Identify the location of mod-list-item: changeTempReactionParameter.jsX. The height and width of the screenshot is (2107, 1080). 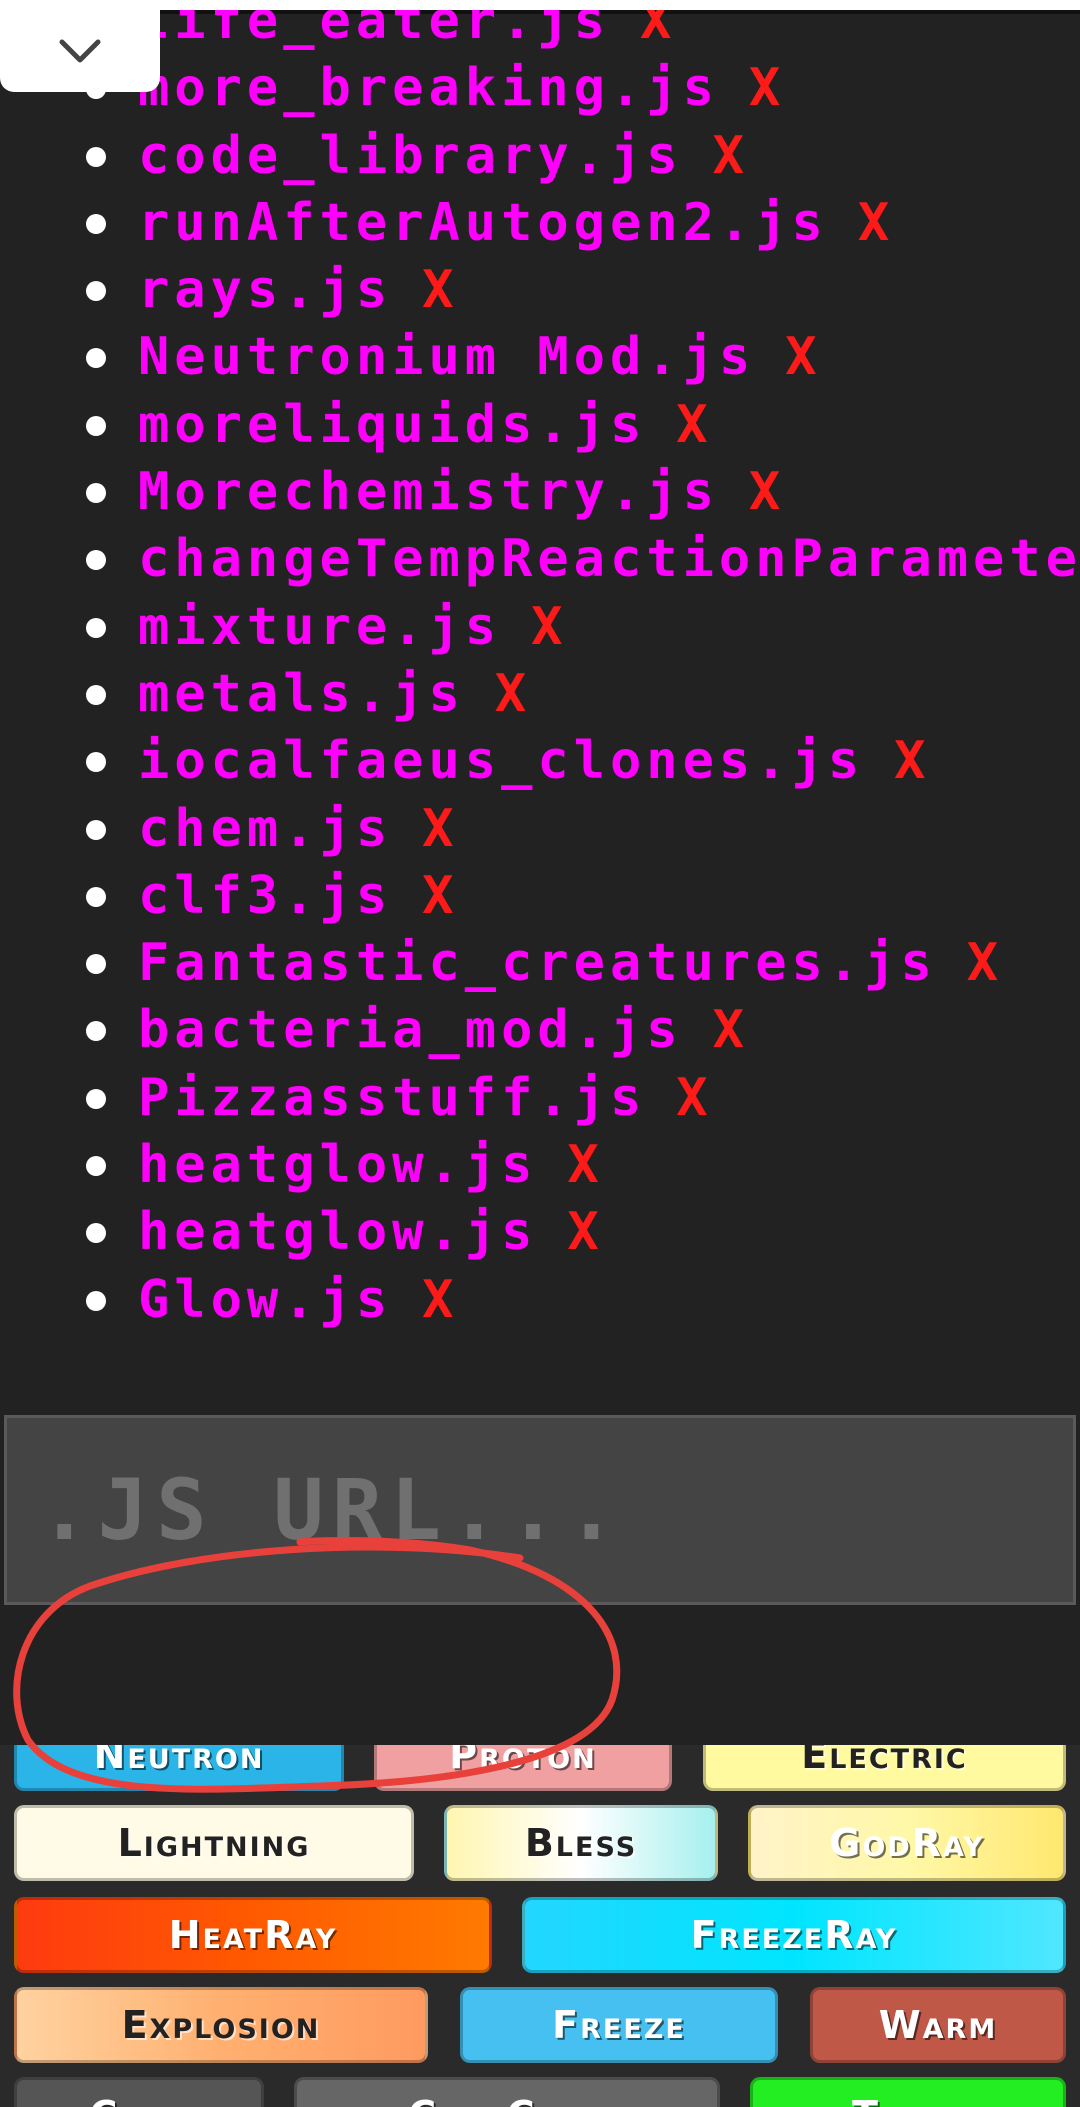
(540, 559).